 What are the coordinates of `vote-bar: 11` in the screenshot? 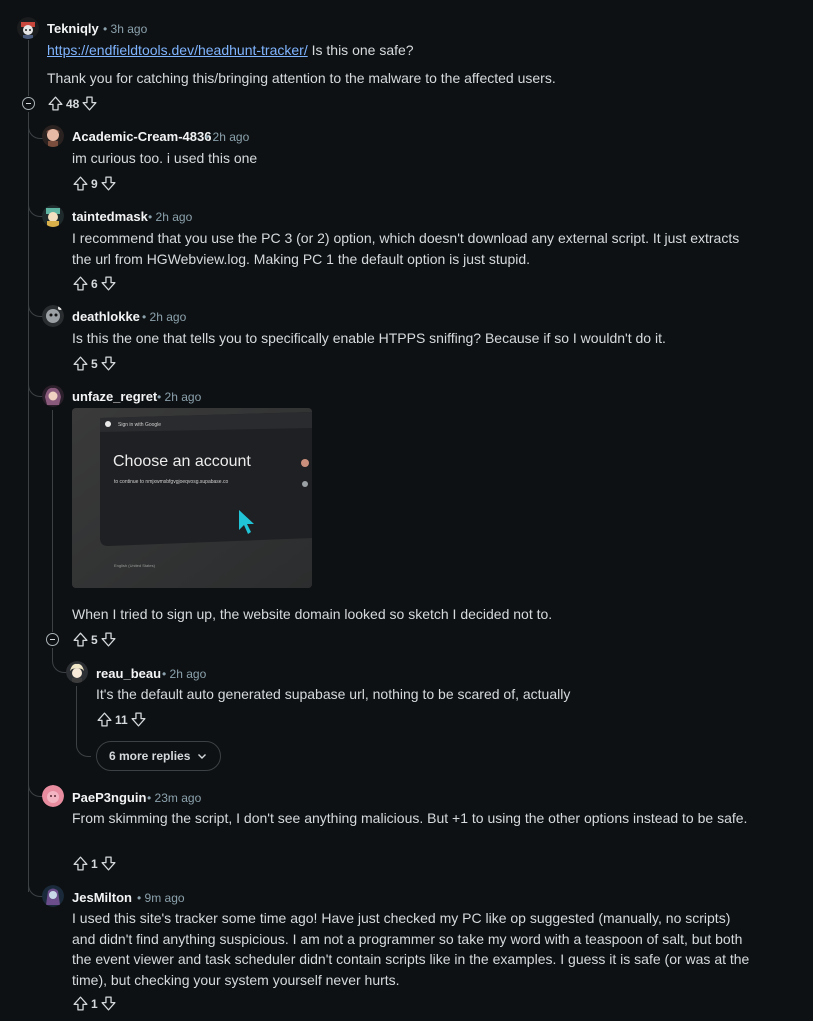 It's located at (121, 719).